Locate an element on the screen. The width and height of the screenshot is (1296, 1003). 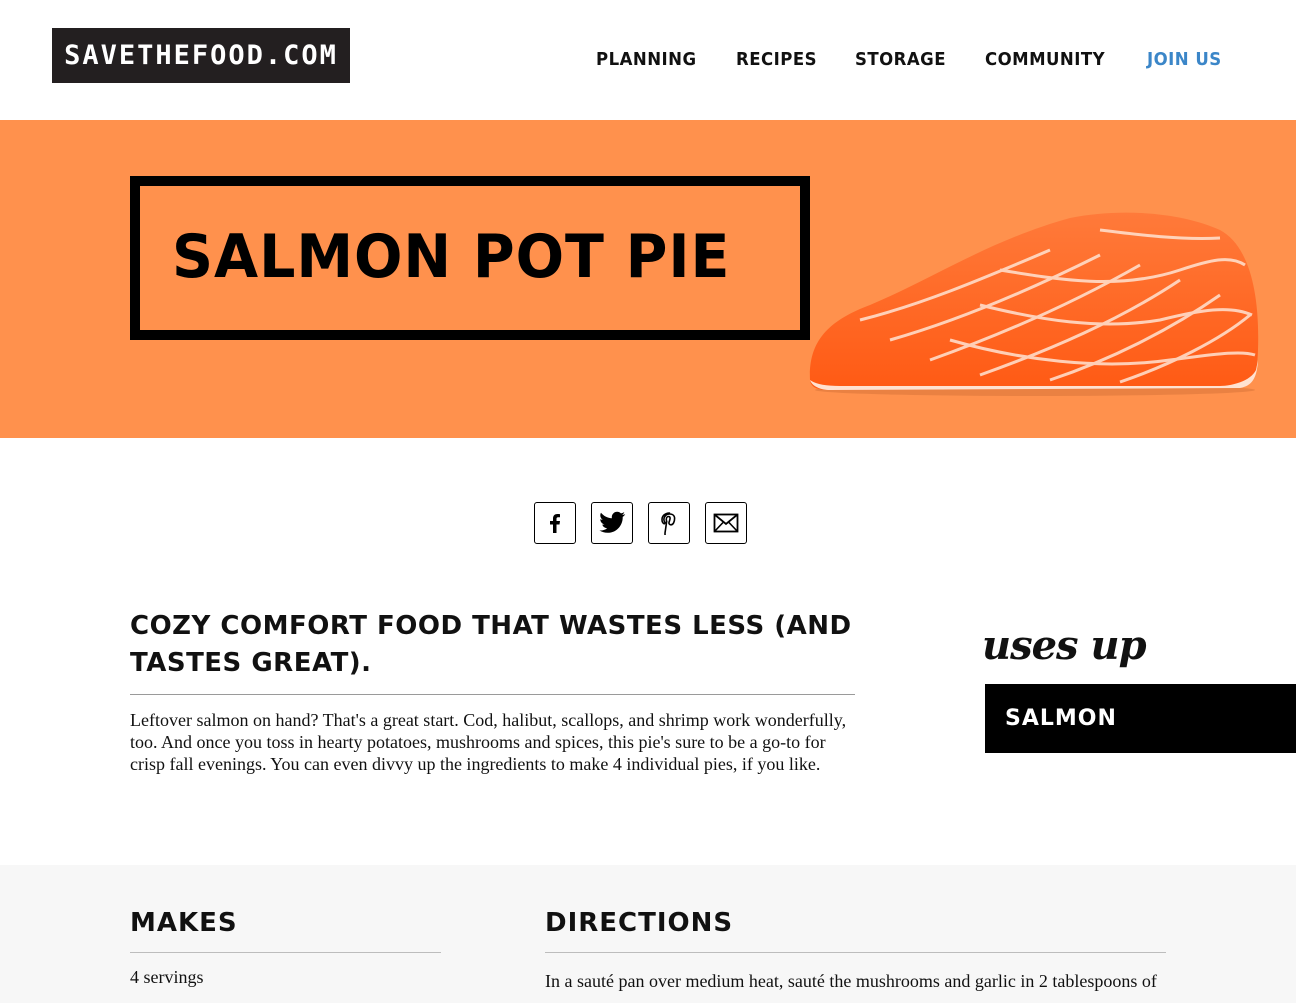
uses-up-ingredient-tag: SALMON is located at coordinates (1140, 718).